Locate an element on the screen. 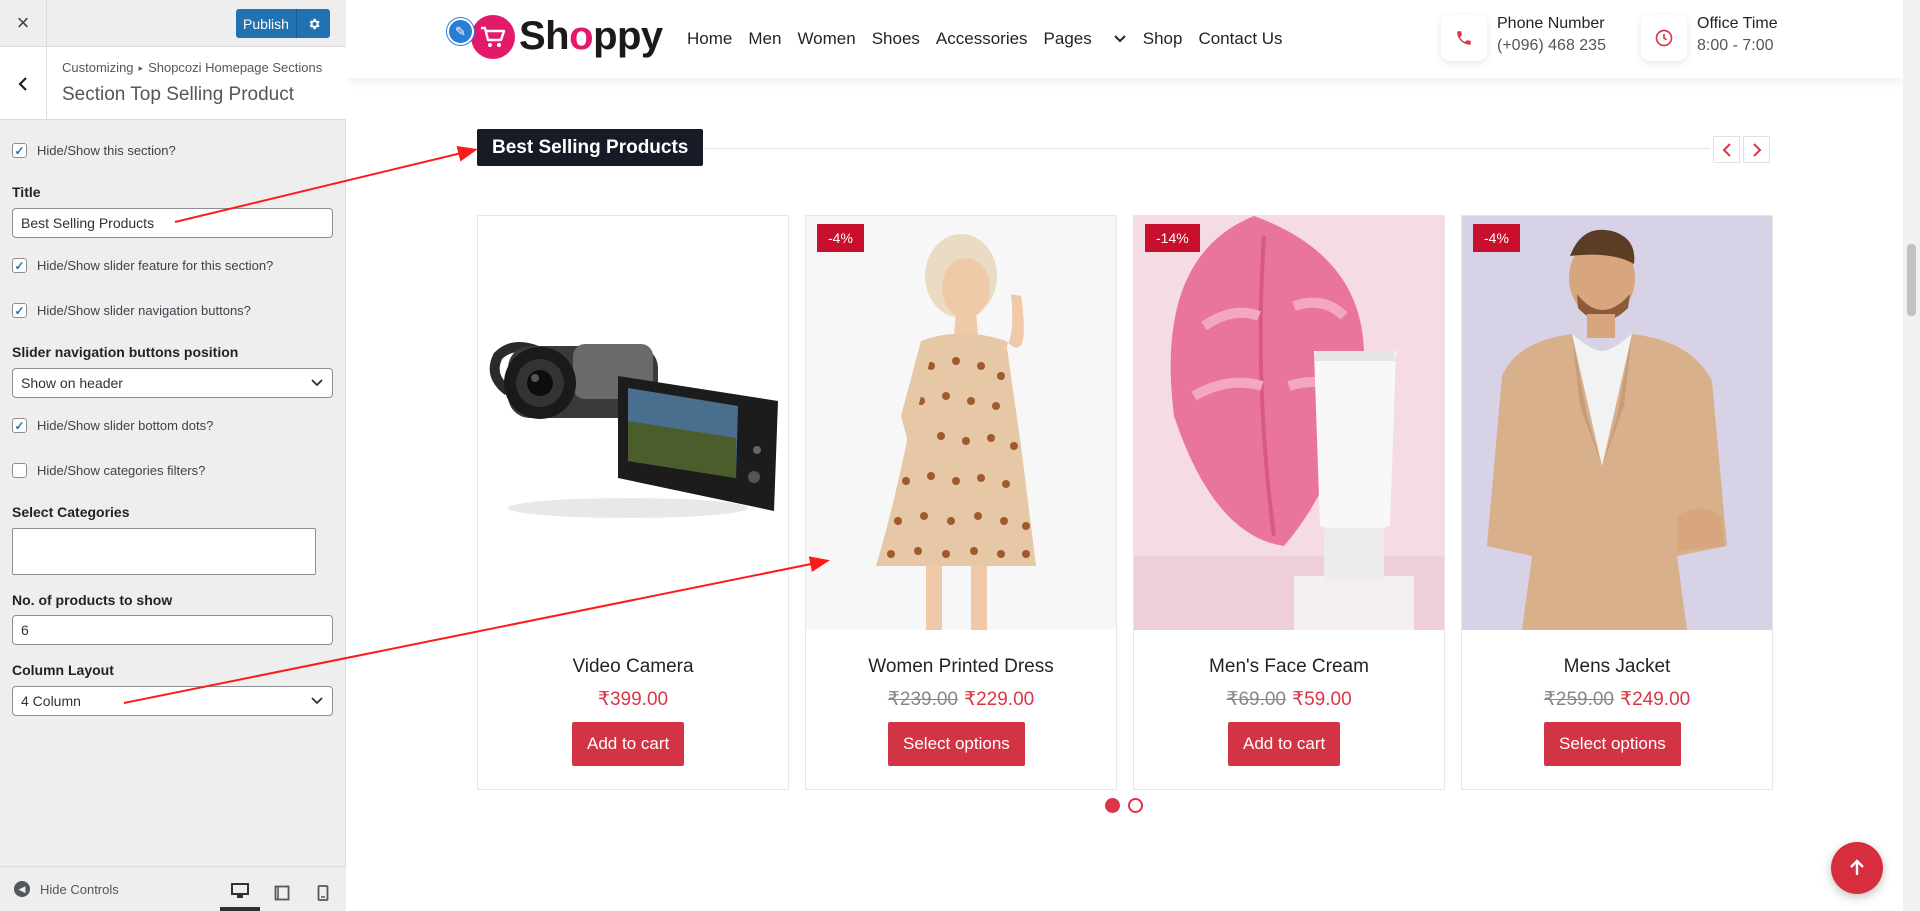  column-layout-select: 4 Column is located at coordinates (172, 701).